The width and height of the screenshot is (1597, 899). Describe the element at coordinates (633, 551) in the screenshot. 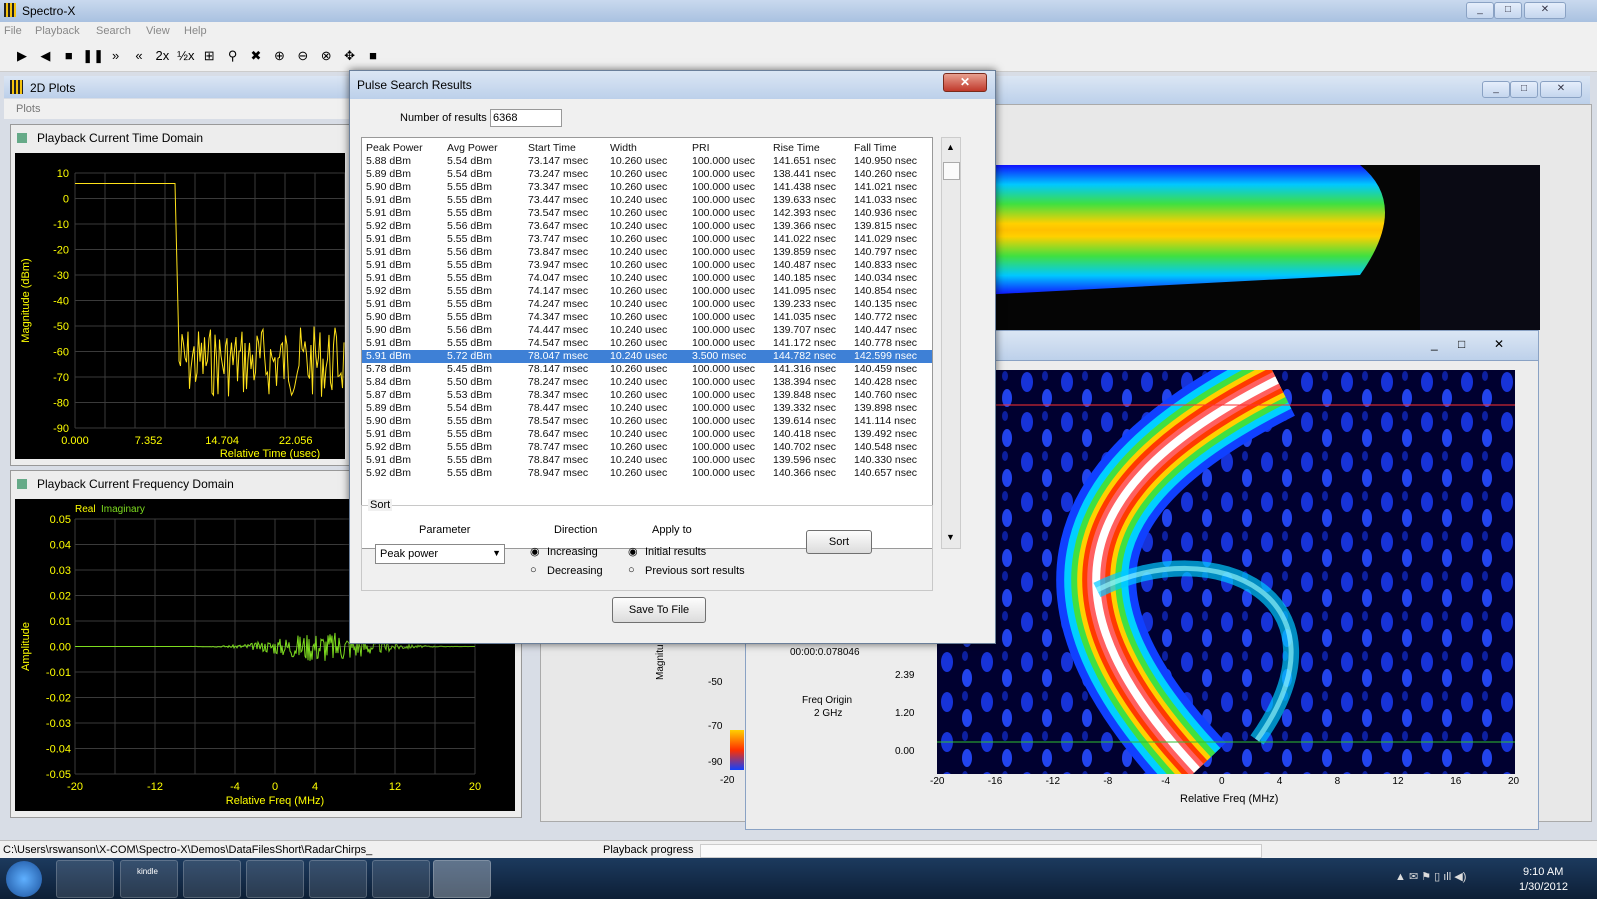

I see `radio-initial-results: ◉` at that location.